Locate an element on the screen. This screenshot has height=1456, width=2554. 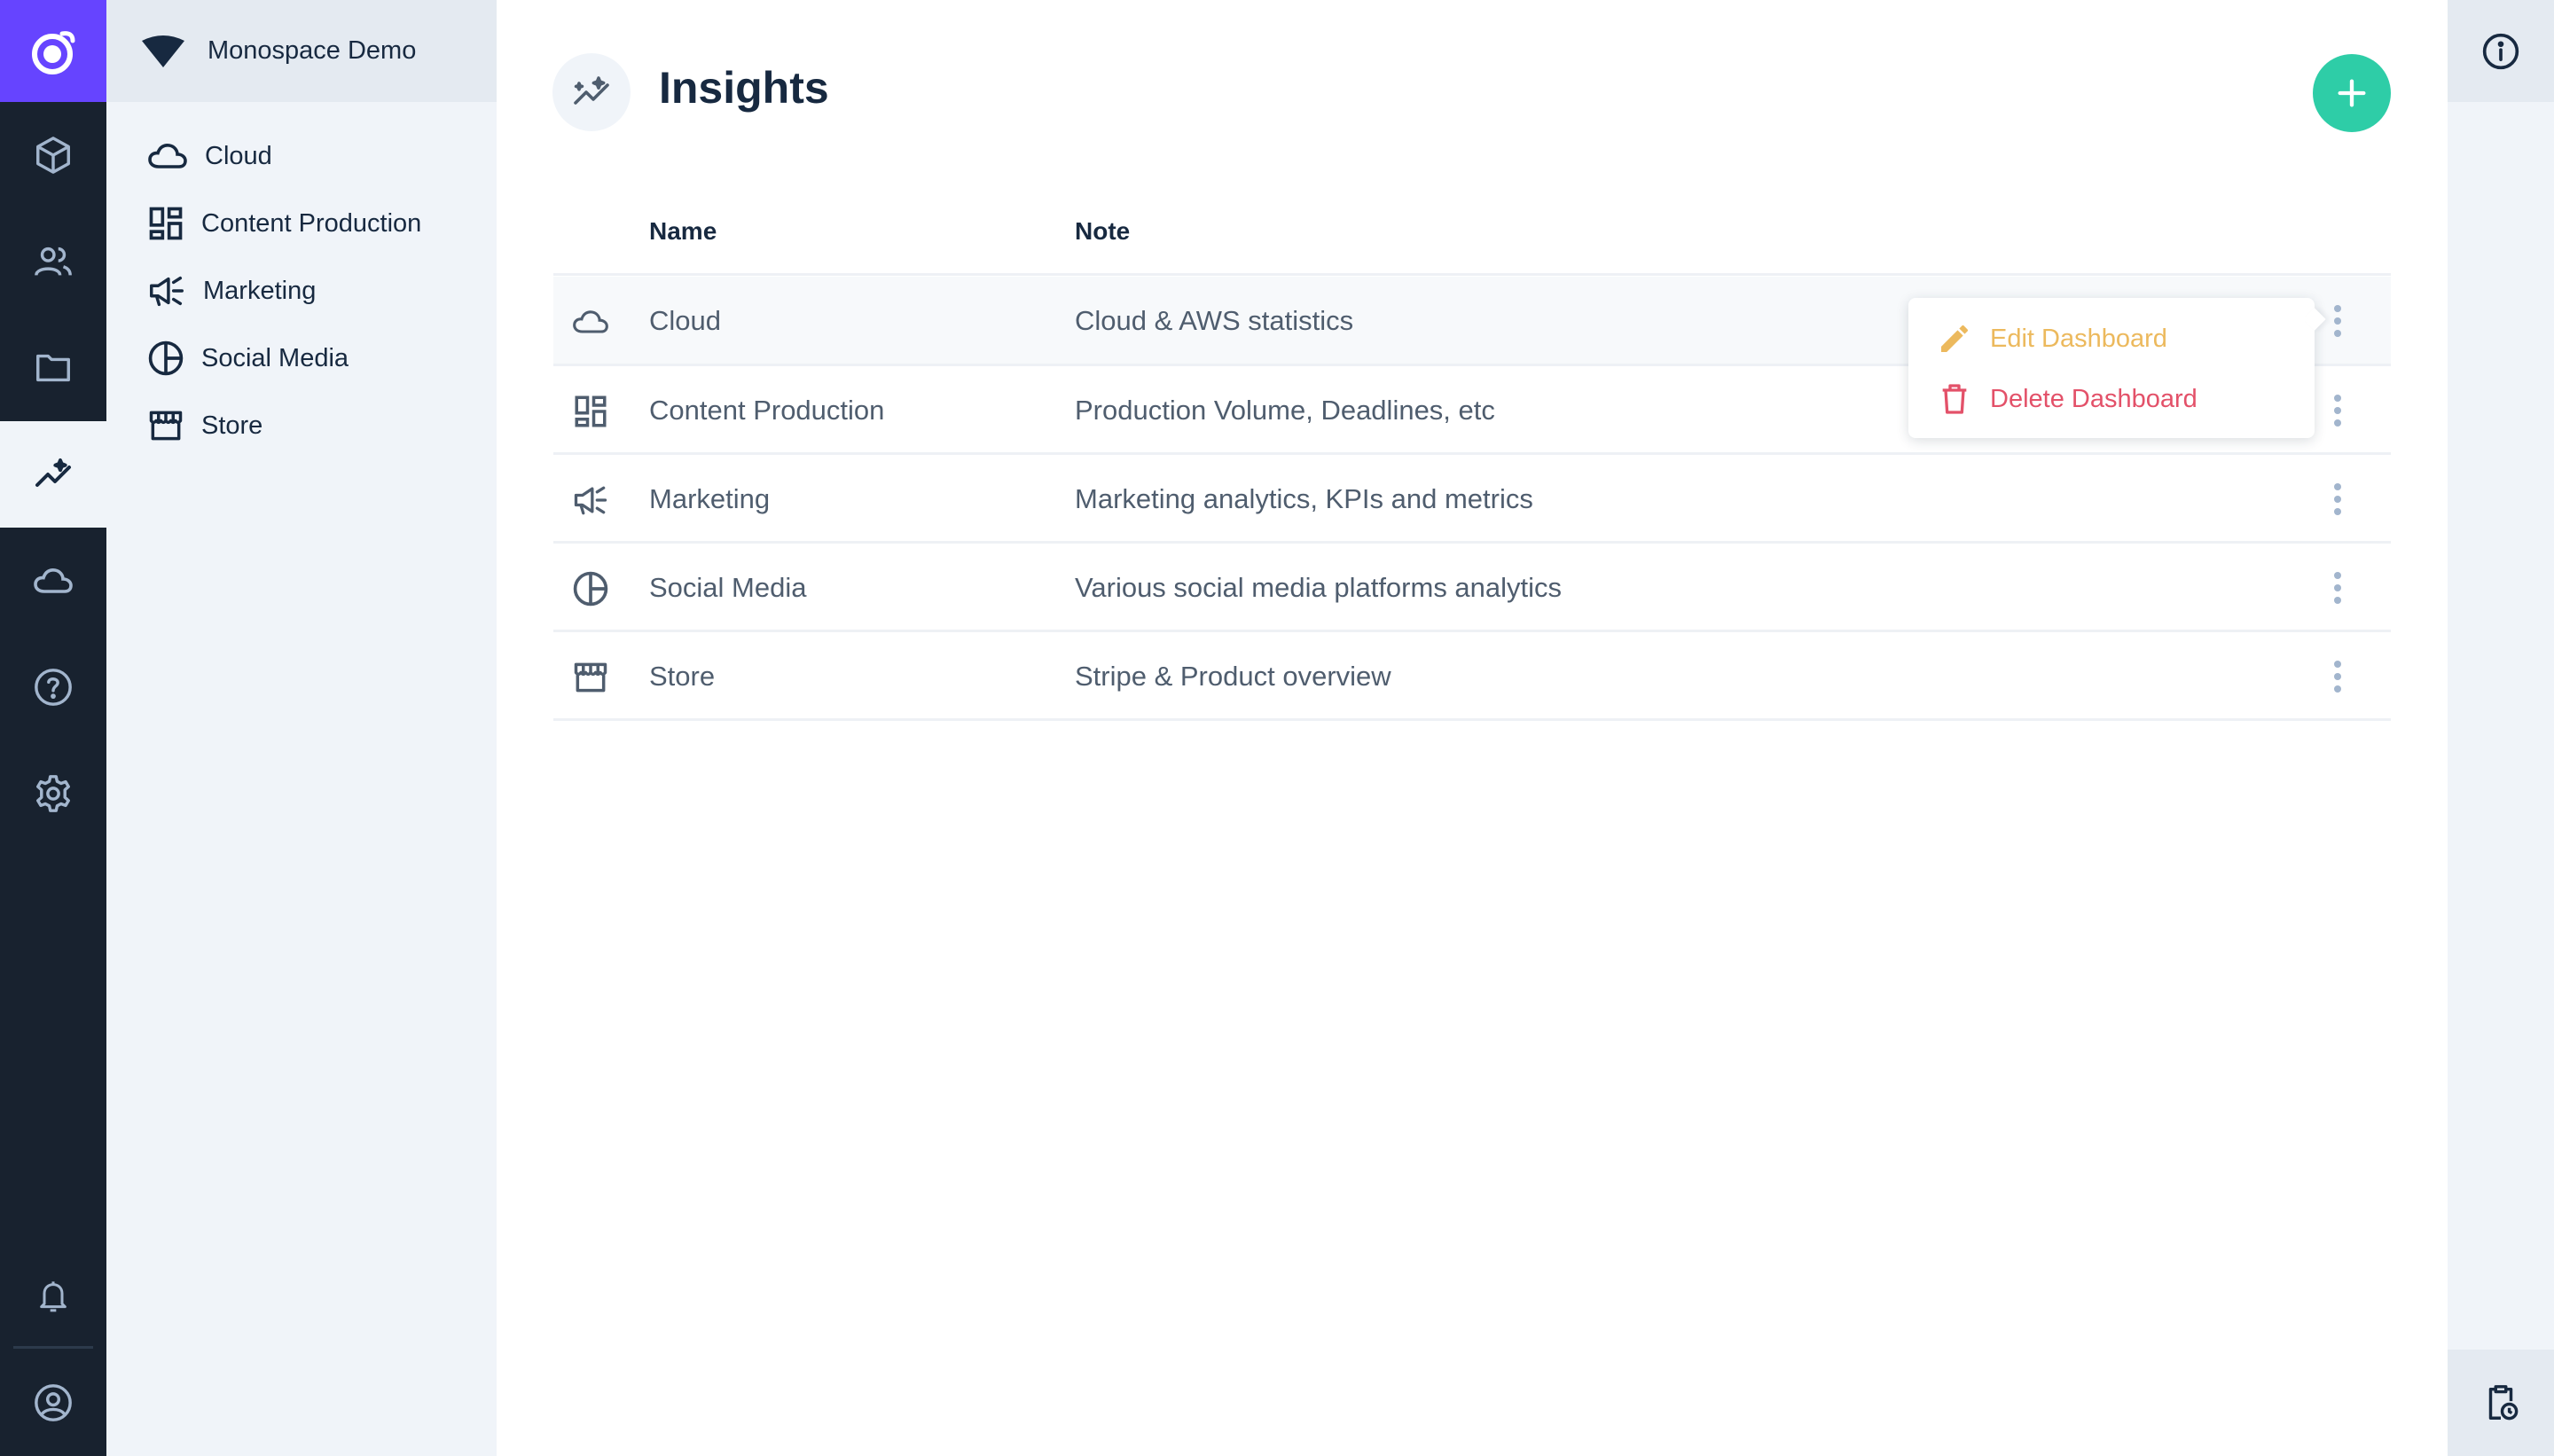
app-logo is located at coordinates (53, 51).